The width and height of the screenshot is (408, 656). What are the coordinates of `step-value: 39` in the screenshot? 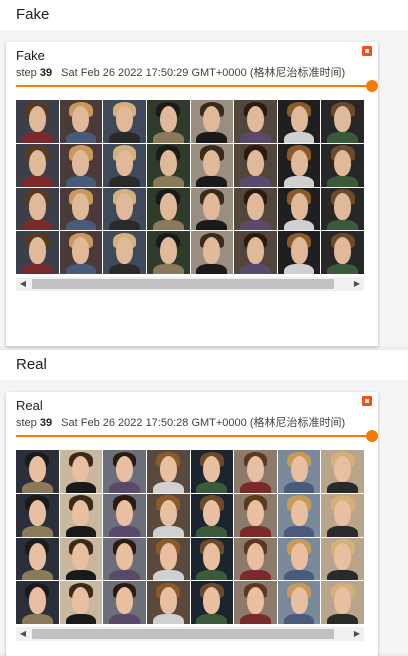 It's located at (46, 423).